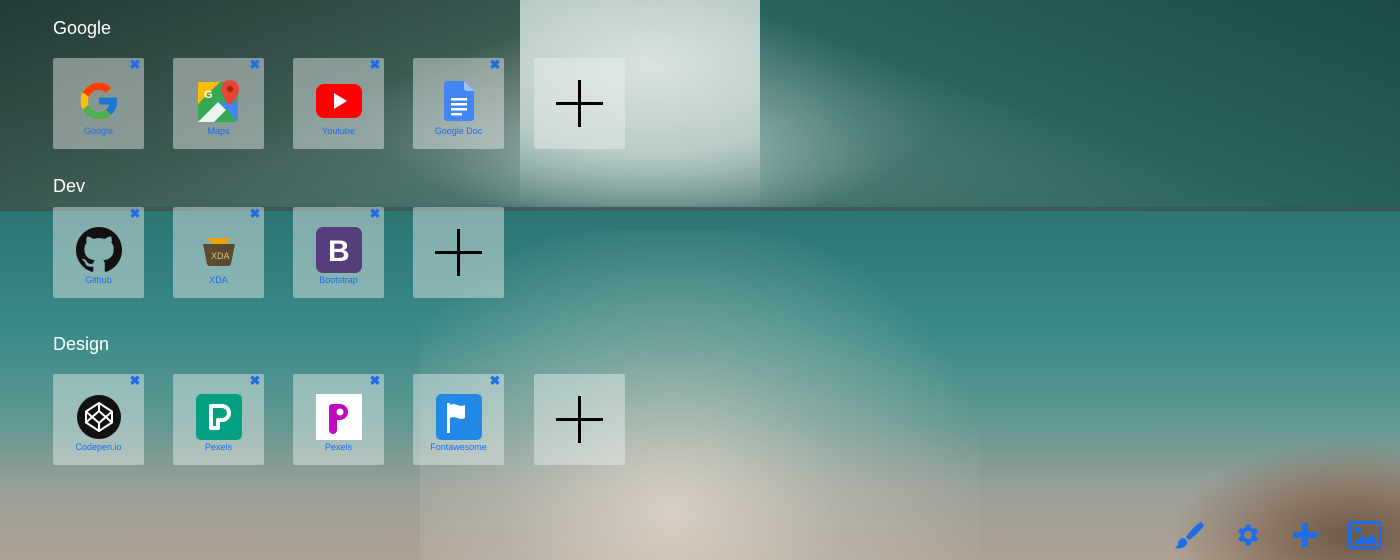 The width and height of the screenshot is (1400, 560). I want to click on xda-icon: XDA, so click(219, 250).